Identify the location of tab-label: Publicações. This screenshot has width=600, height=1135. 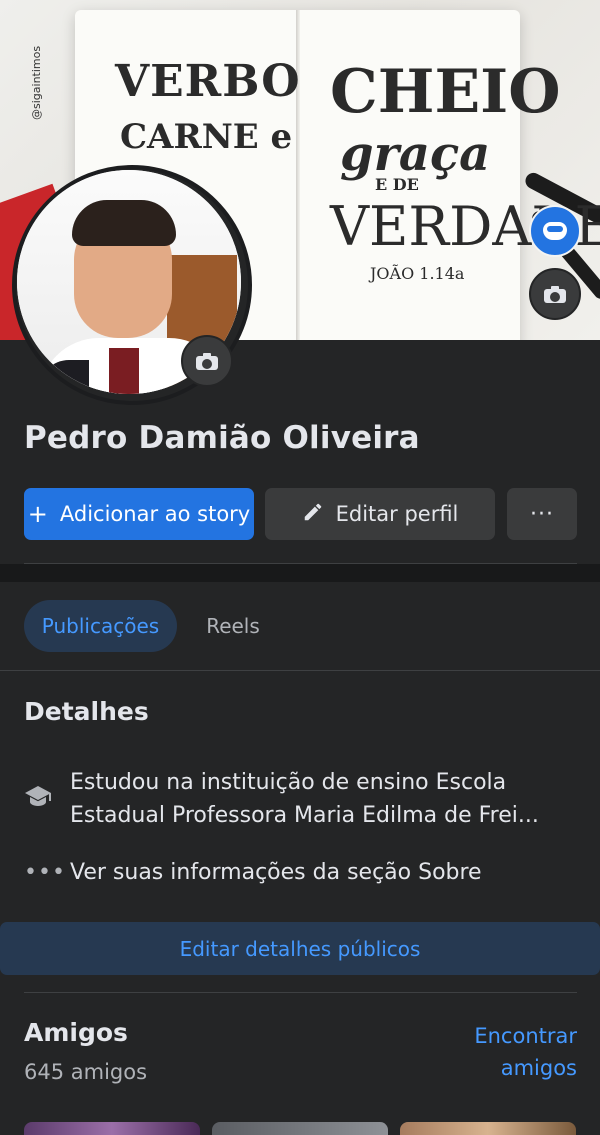
(100, 626).